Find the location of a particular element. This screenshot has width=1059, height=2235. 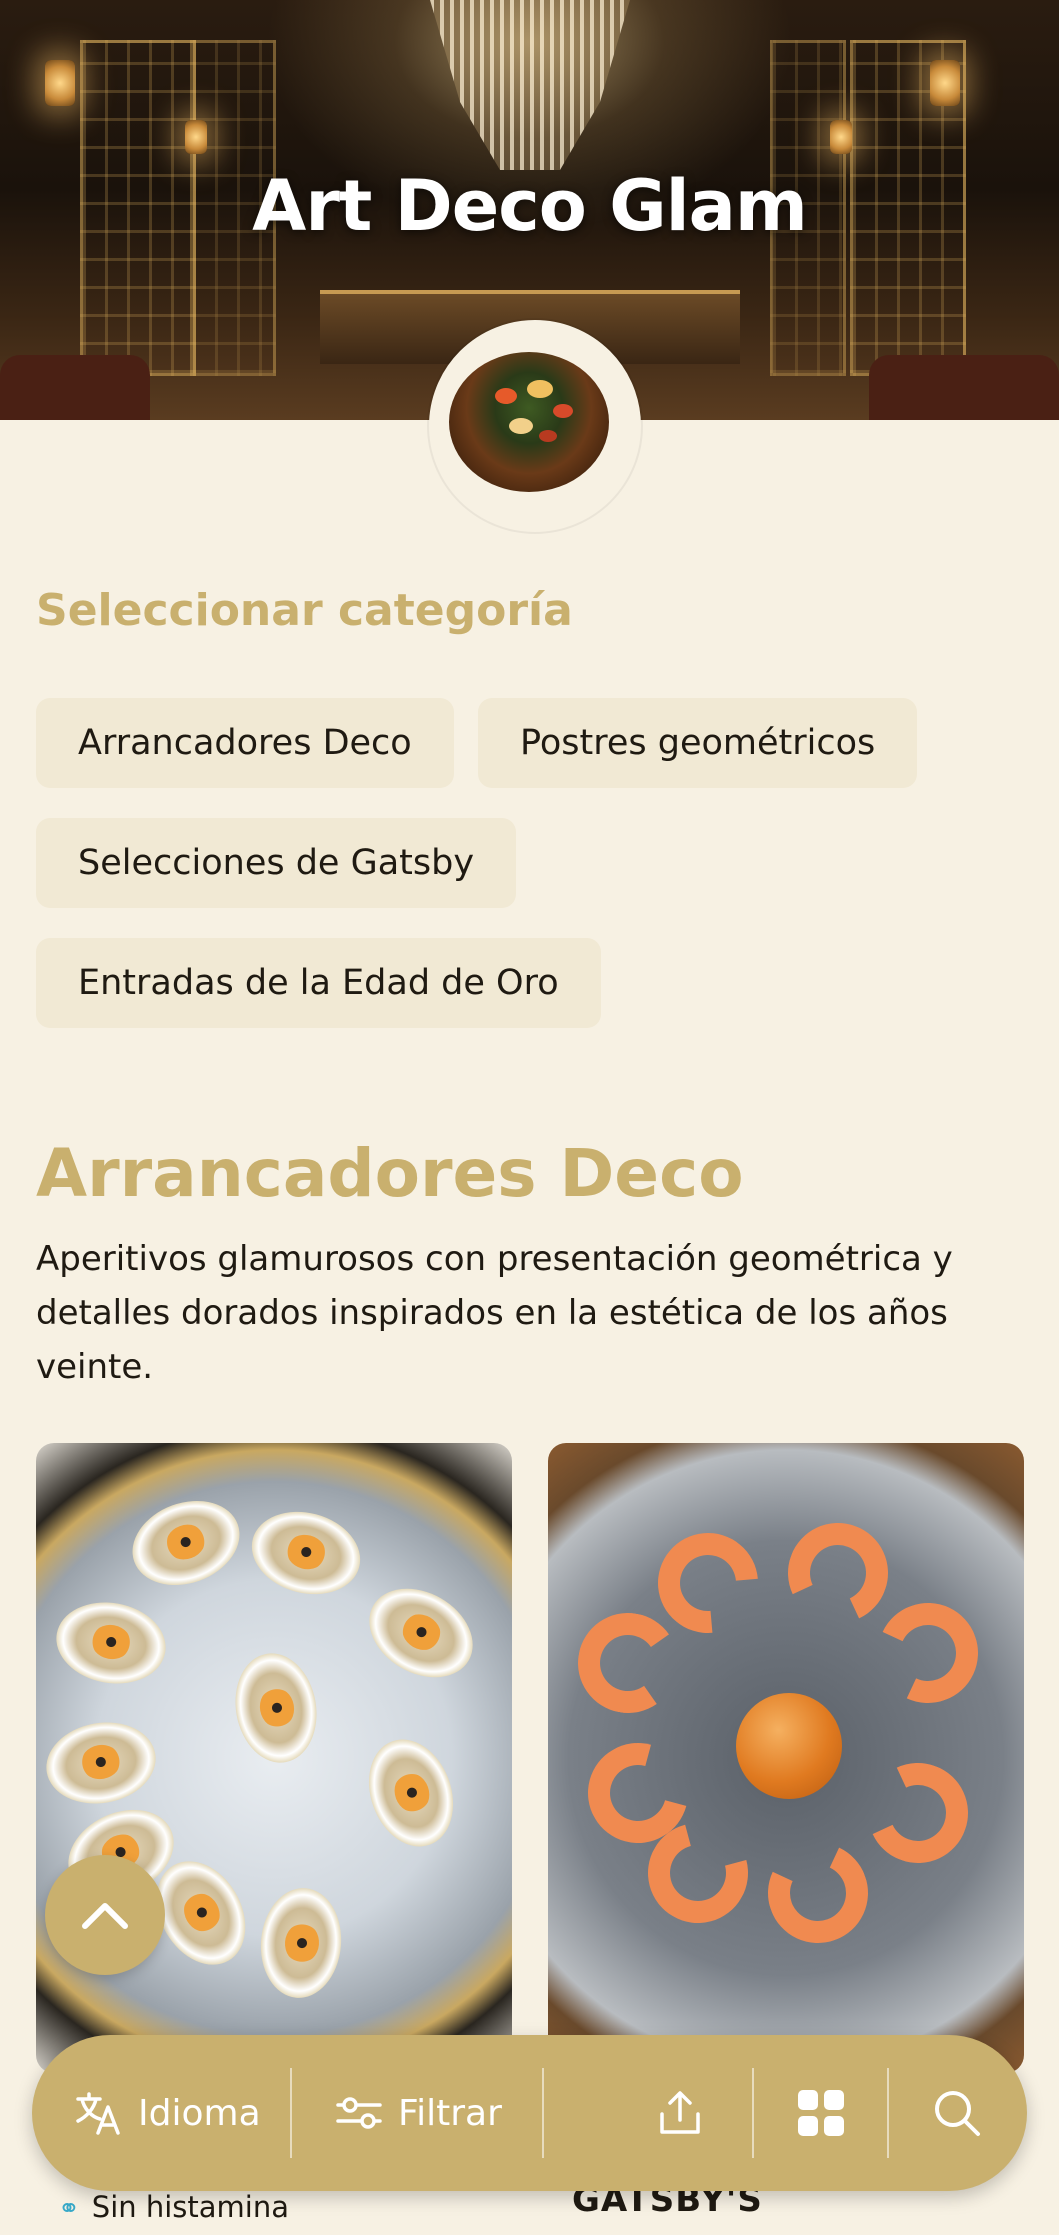

dipping-sauce is located at coordinates (789, 1746).